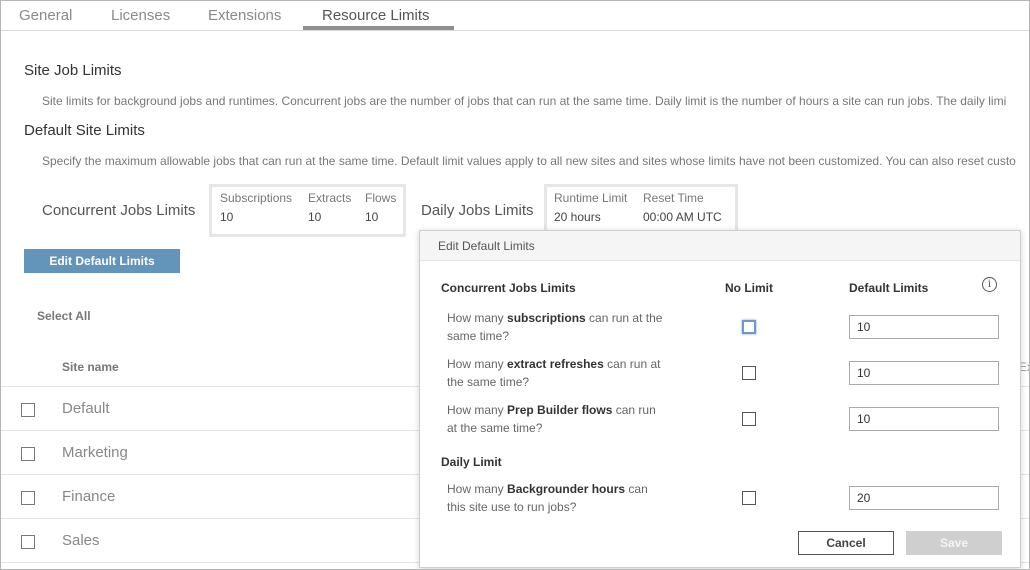 The image size is (1030, 570). What do you see at coordinates (924, 419) in the screenshot?
I see `prep-builder-flows-limit-input` at bounding box center [924, 419].